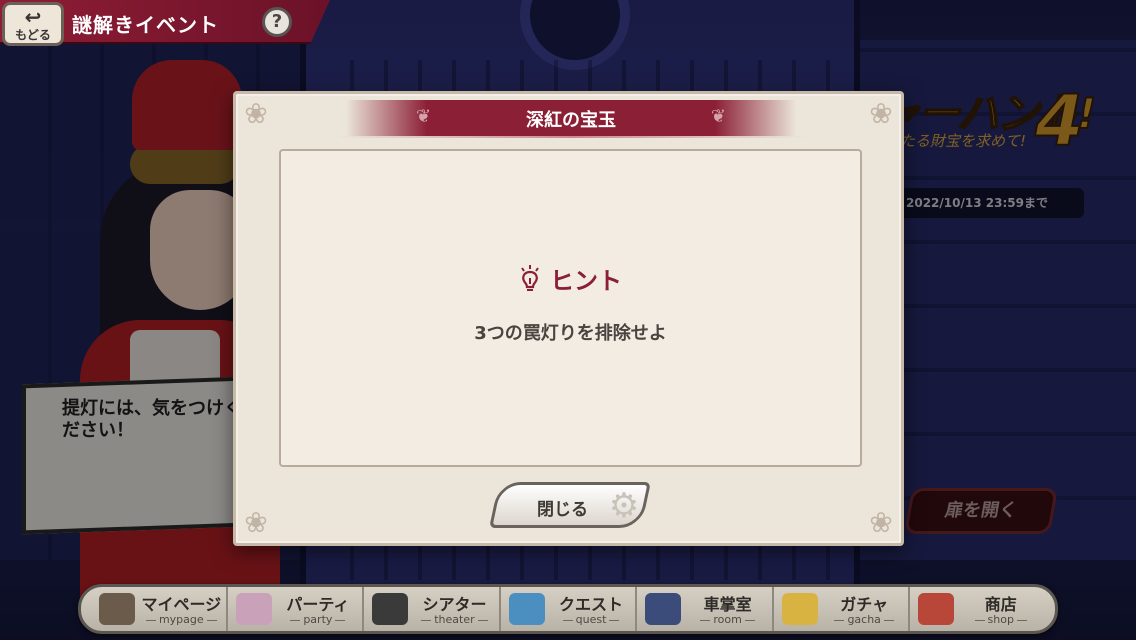 The width and height of the screenshot is (1136, 640). I want to click on nav-sublabel: gacha, so click(864, 619).